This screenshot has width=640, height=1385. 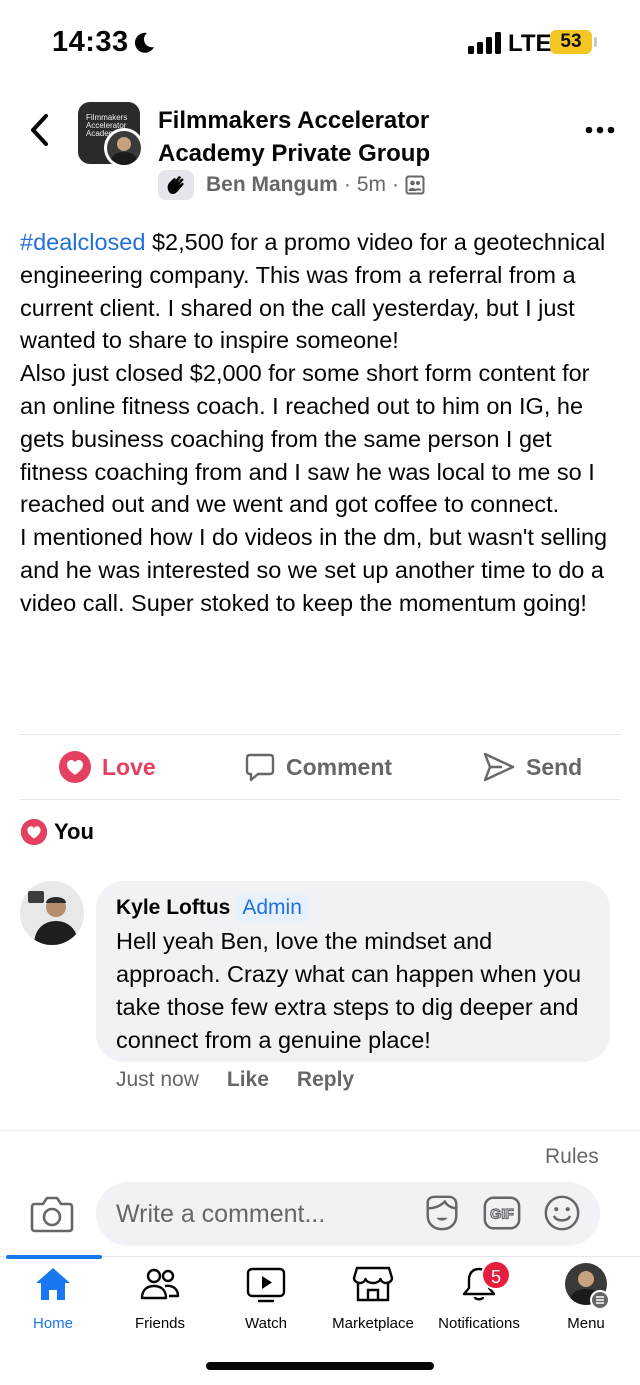 I want to click on menu-hamburger-icon, so click(x=600, y=1300).